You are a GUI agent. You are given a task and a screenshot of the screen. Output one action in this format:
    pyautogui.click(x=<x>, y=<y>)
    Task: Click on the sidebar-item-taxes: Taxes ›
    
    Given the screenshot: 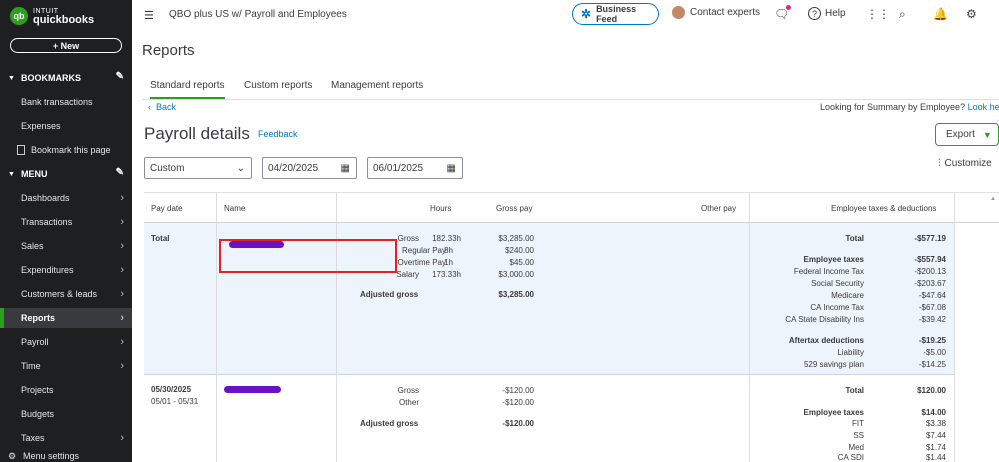 What is the action you would take?
    pyautogui.click(x=66, y=438)
    